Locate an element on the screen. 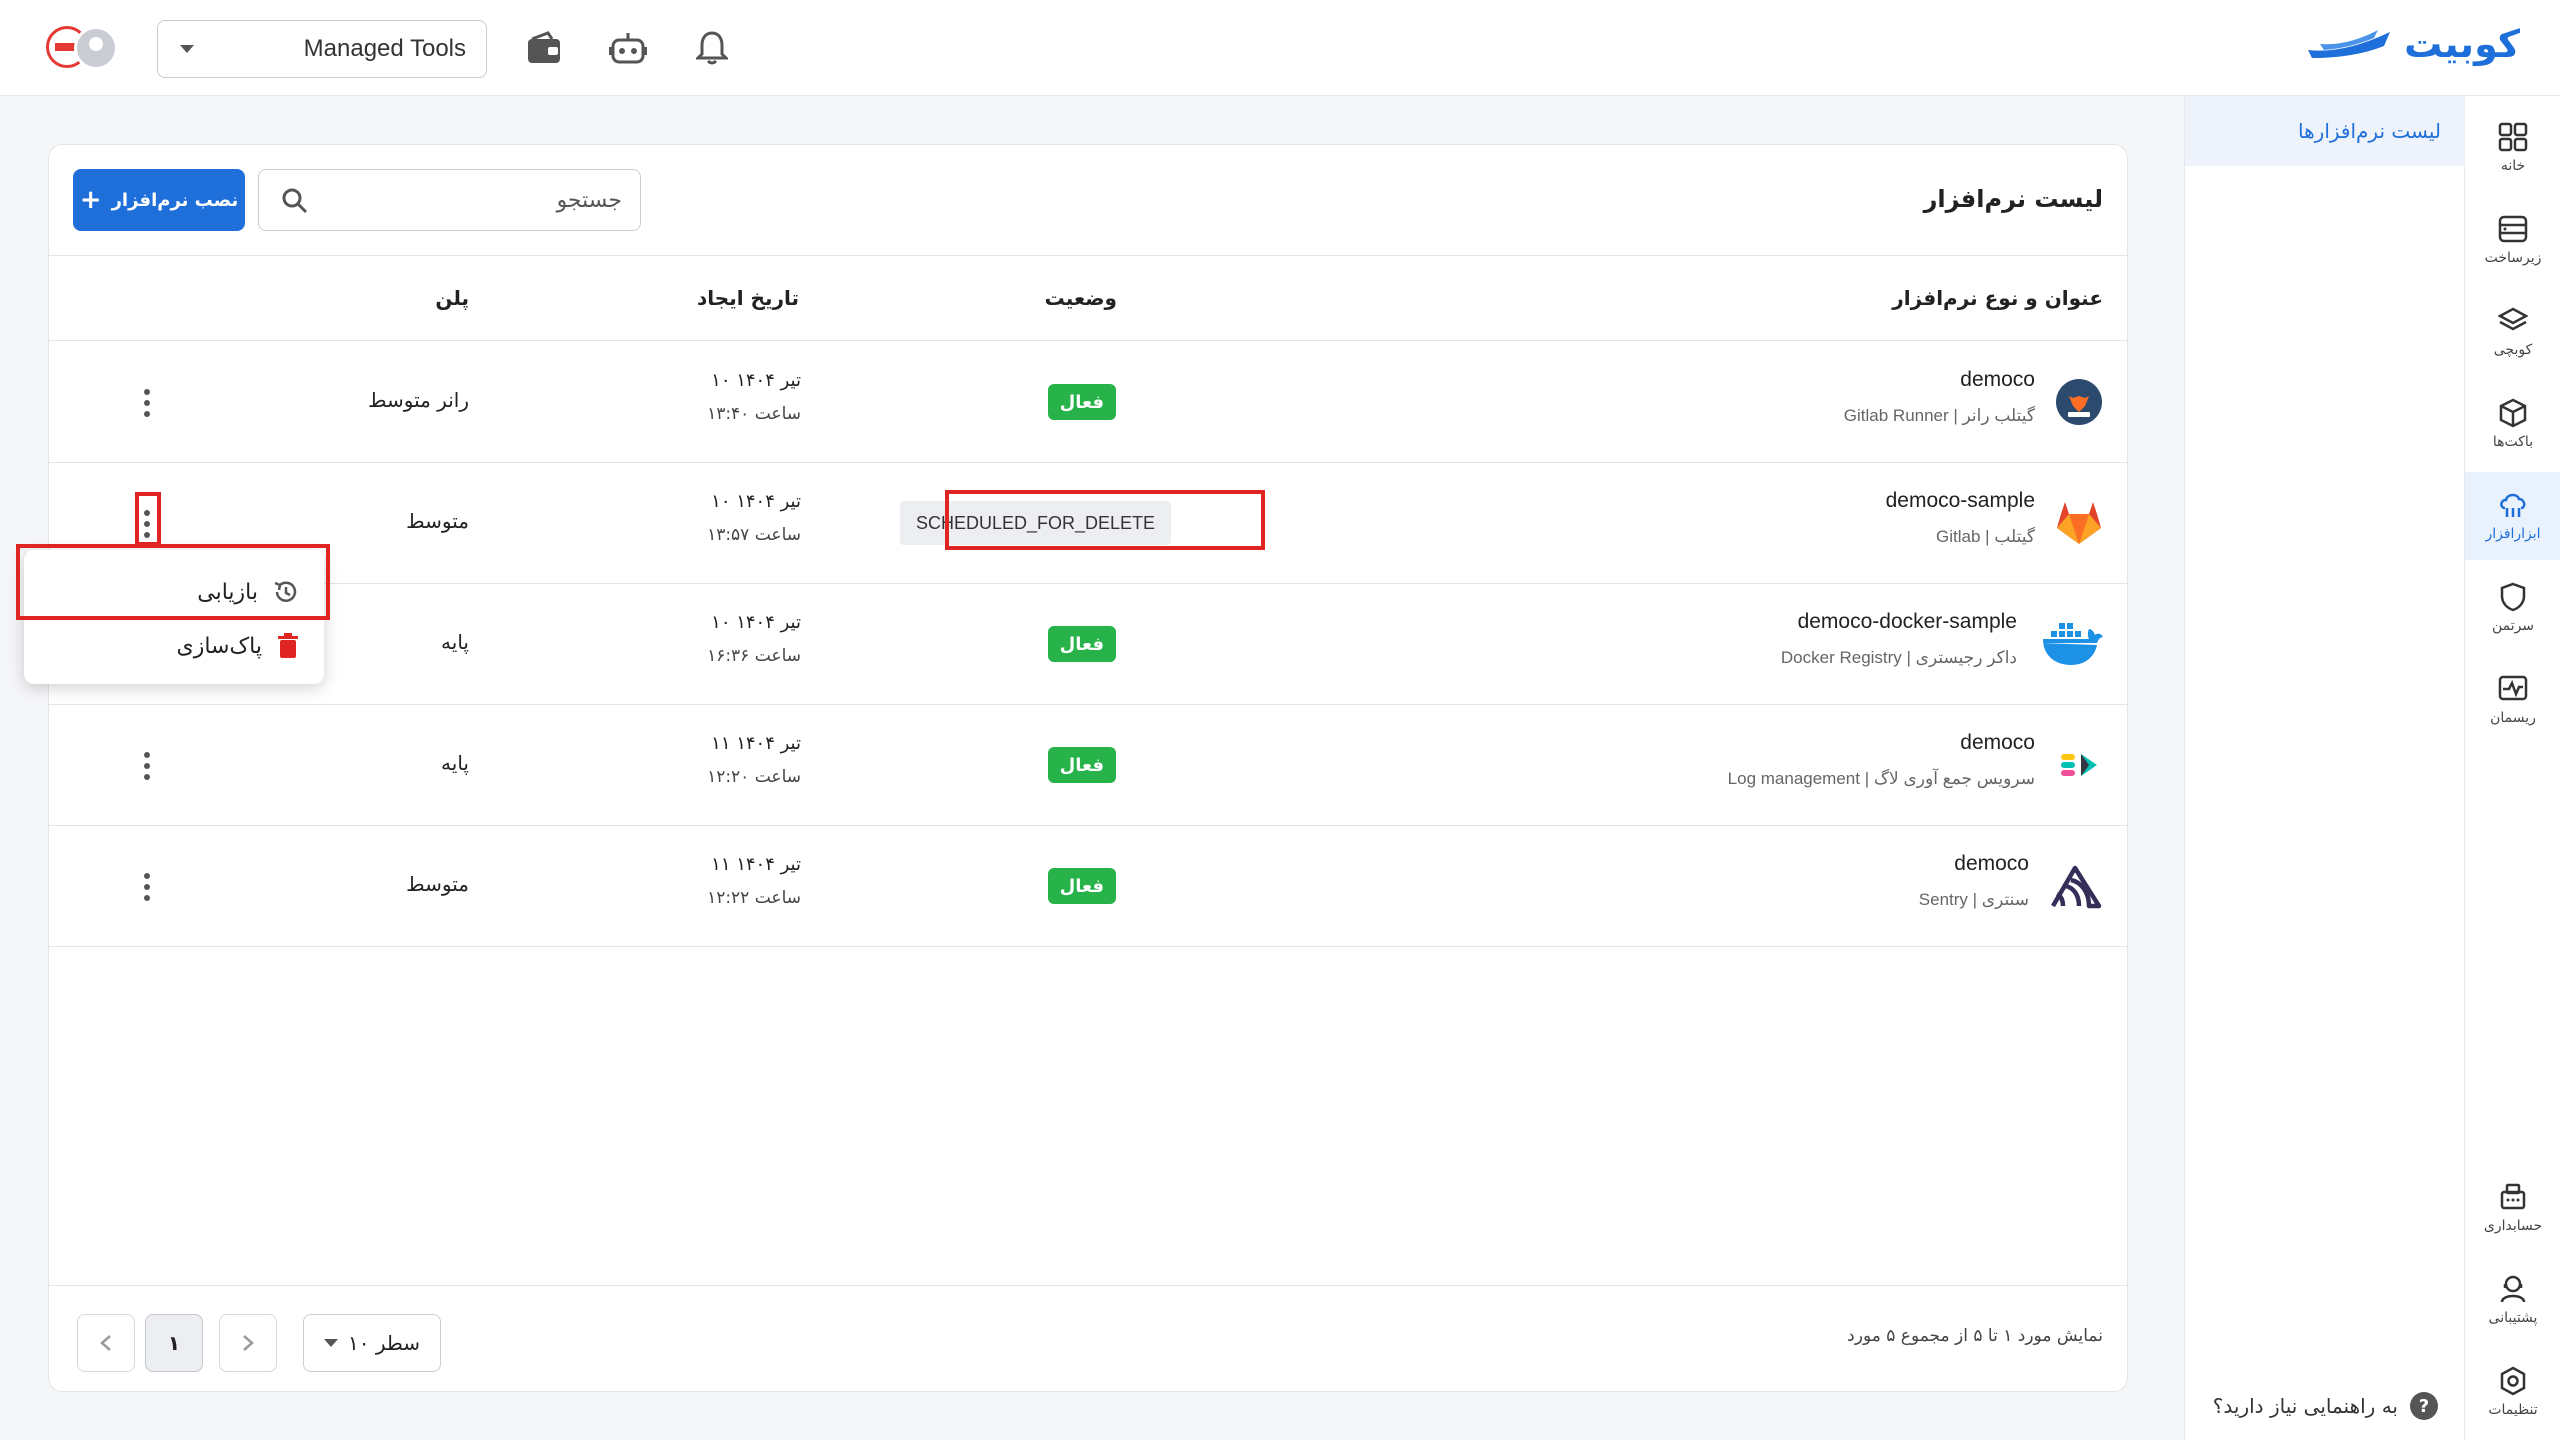 This screenshot has width=2560, height=1440. sidebar-item-risman: ریسمان is located at coordinates (2512, 700).